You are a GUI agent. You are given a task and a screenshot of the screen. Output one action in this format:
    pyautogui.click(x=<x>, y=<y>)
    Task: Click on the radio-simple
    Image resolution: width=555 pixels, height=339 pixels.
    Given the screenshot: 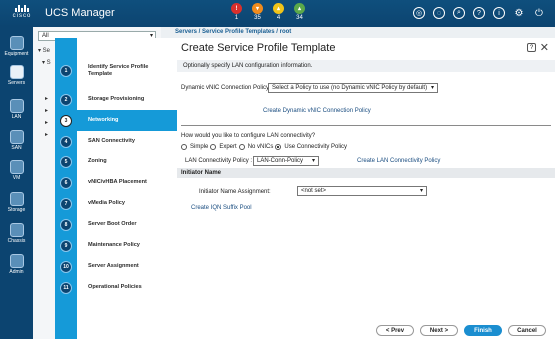 What is the action you would take?
    pyautogui.click(x=184, y=147)
    